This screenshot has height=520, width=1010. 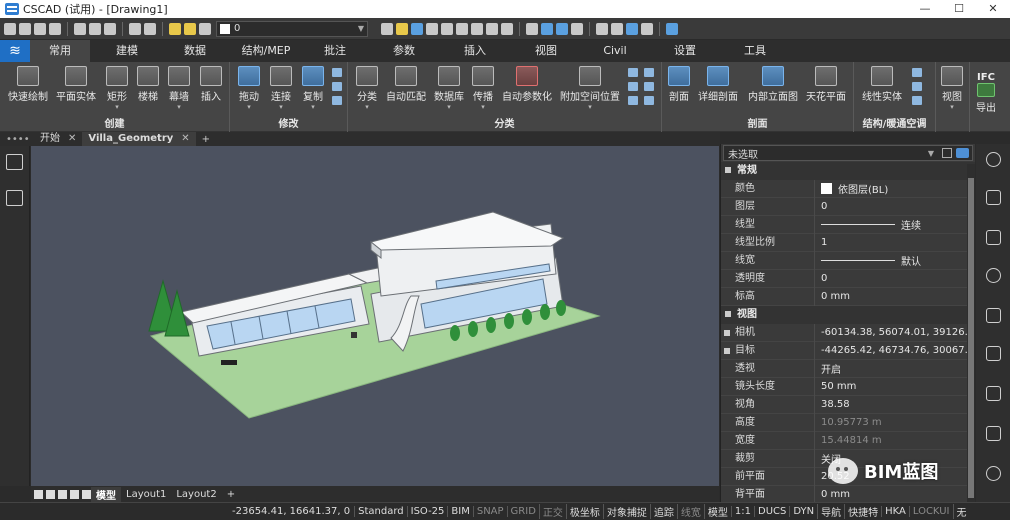 I want to click on last-layout-icon, so click(x=74, y=494).